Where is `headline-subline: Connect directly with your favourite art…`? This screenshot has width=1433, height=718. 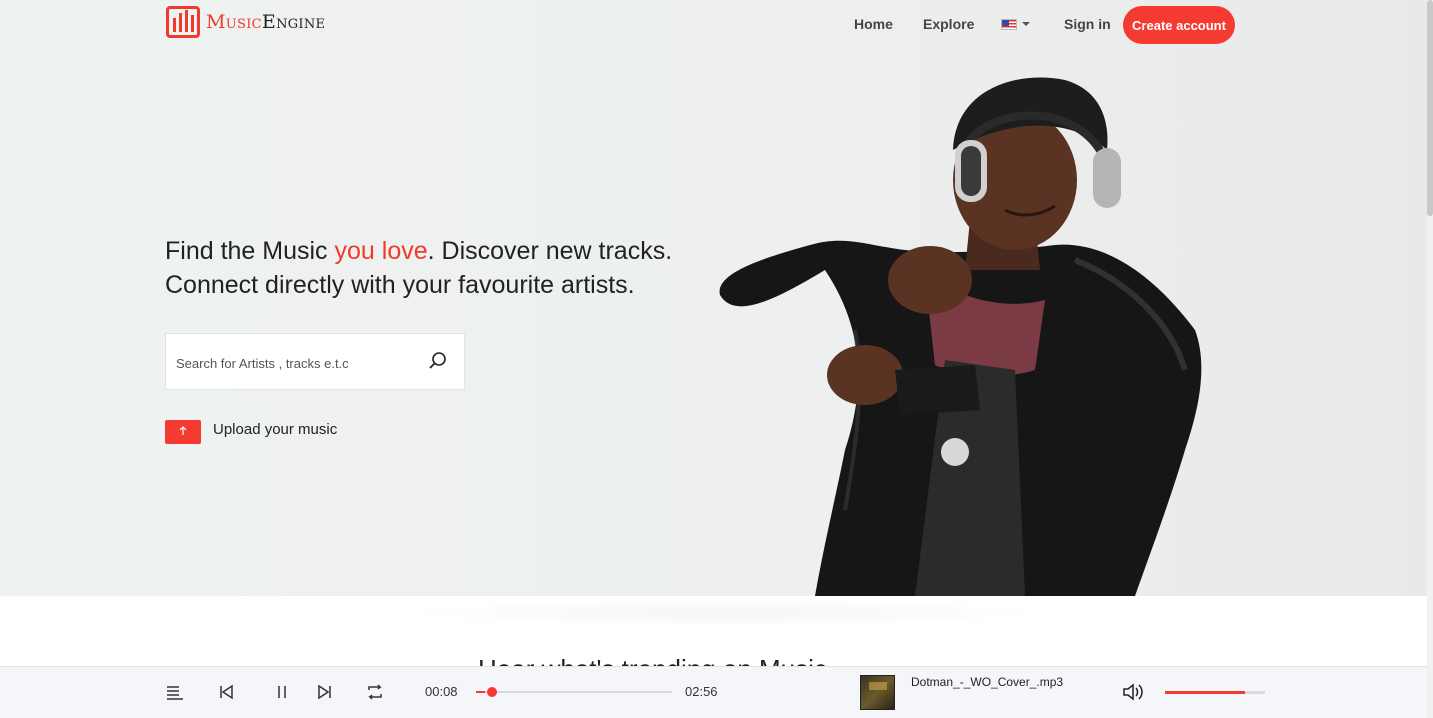 headline-subline: Connect directly with your favourite art… is located at coordinates (400, 285).